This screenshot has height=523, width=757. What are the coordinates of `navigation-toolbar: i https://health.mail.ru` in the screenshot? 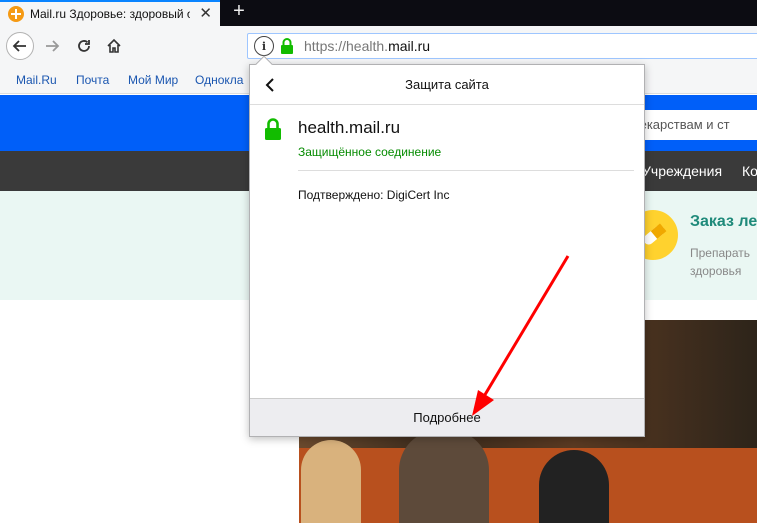 It's located at (378, 46).